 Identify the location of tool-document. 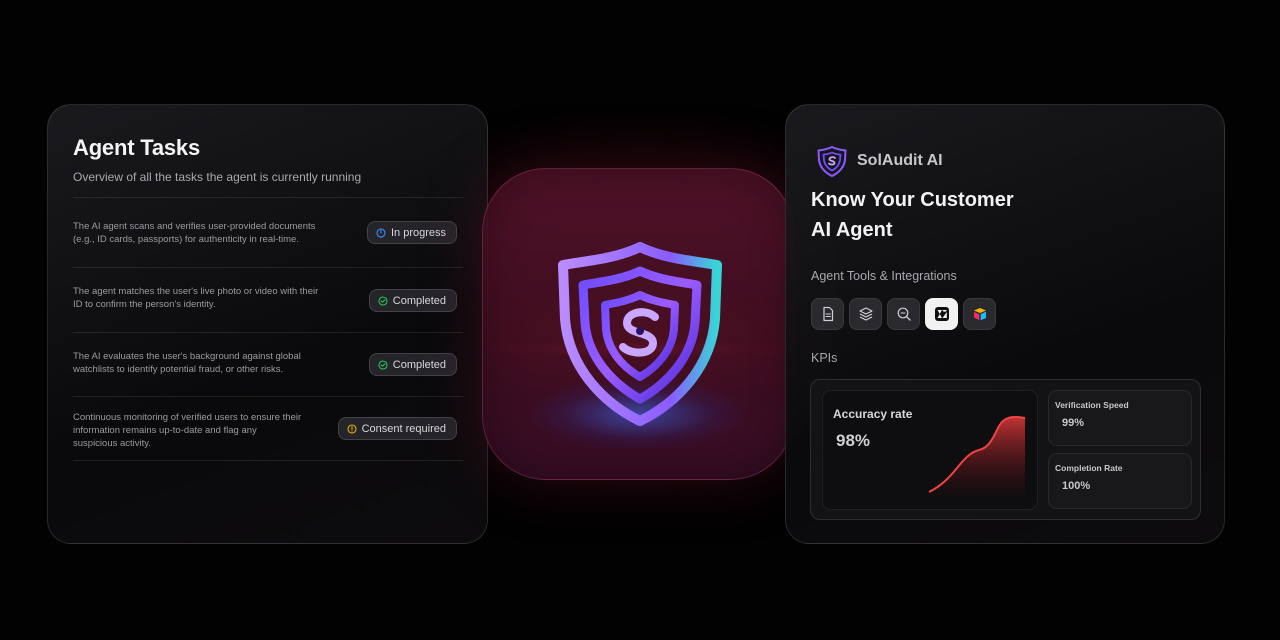
(827, 314).